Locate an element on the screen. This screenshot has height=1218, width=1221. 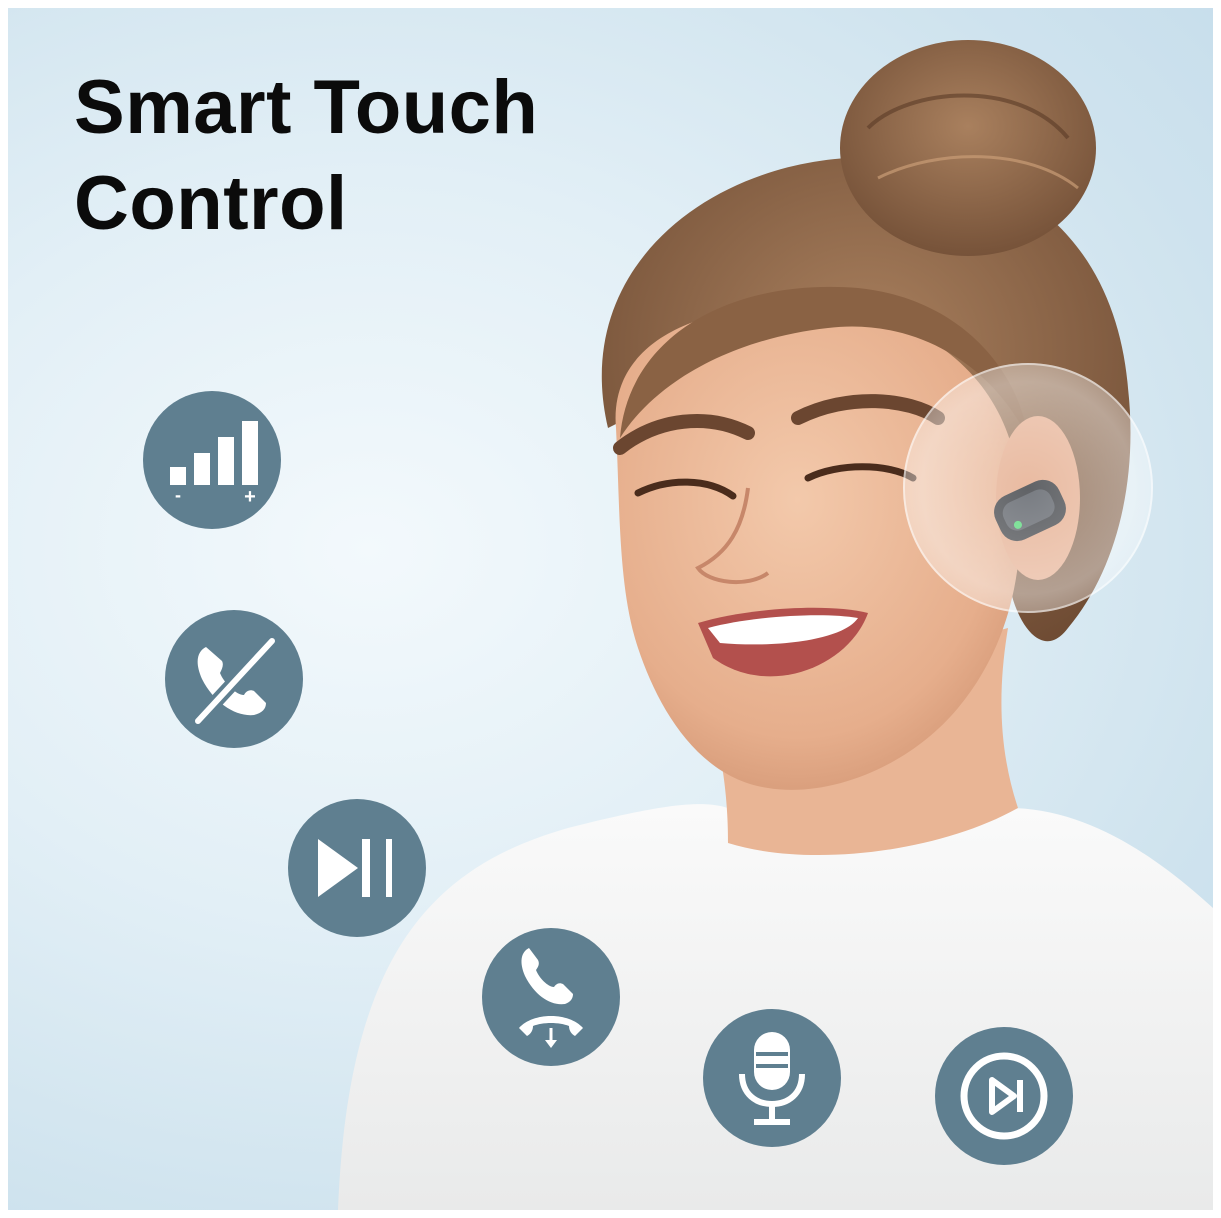
voice-assistant-mic-icon is located at coordinates (772, 1078).